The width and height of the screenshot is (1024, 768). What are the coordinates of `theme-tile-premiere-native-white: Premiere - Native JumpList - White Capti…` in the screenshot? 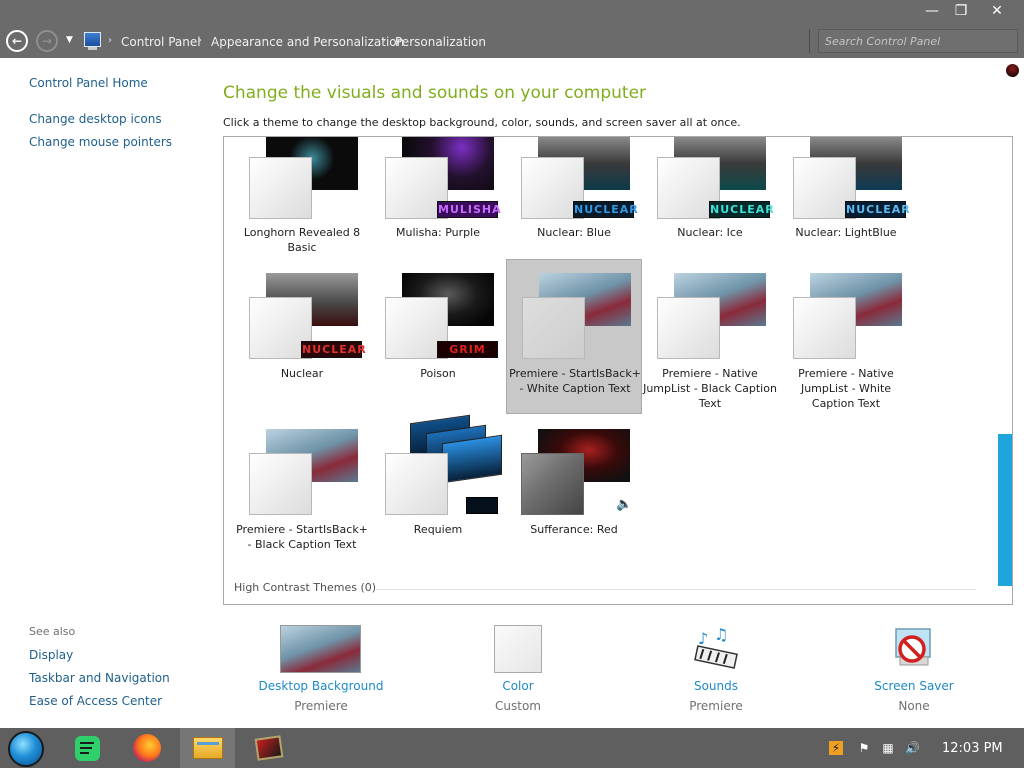 It's located at (846, 338).